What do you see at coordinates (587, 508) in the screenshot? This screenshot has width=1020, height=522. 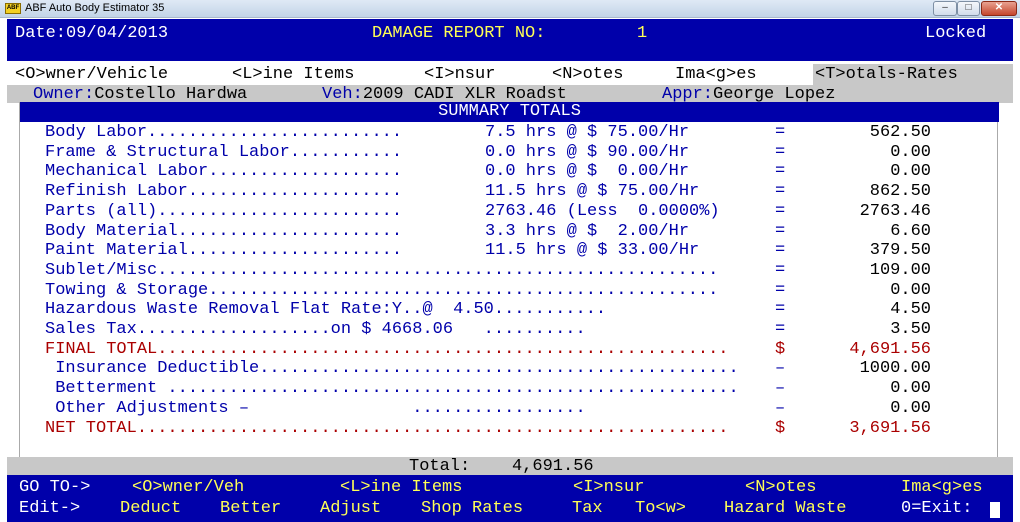 I see `edit-tax: Tax` at bounding box center [587, 508].